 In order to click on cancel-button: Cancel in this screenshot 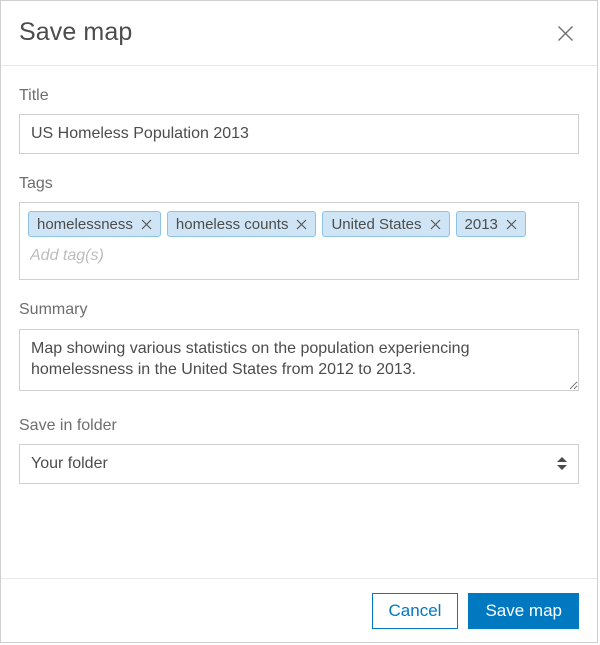, I will do `click(415, 610)`.